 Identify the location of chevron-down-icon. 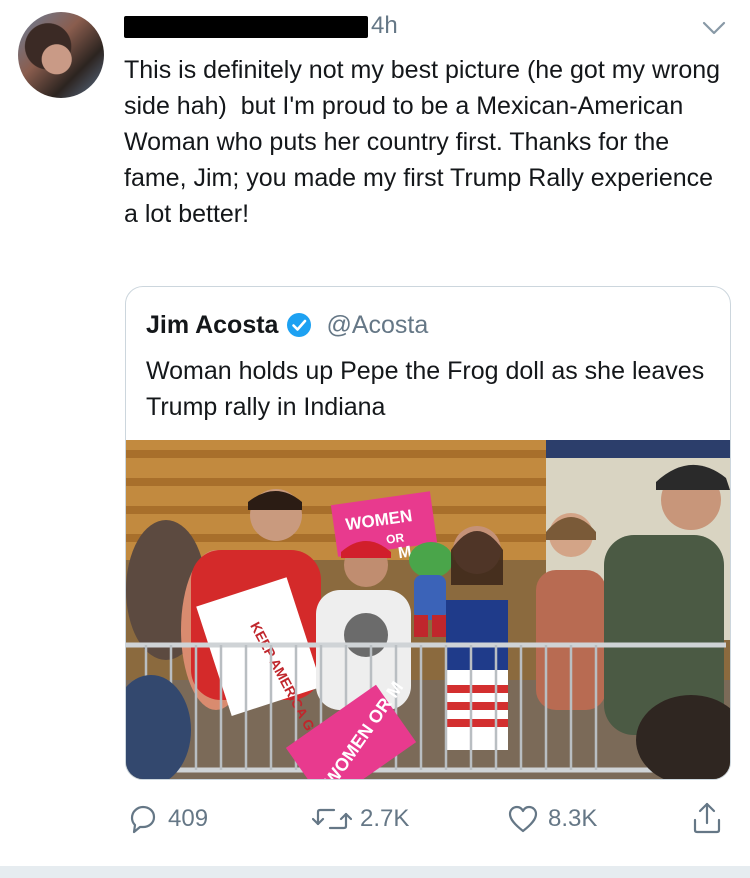
(714, 28).